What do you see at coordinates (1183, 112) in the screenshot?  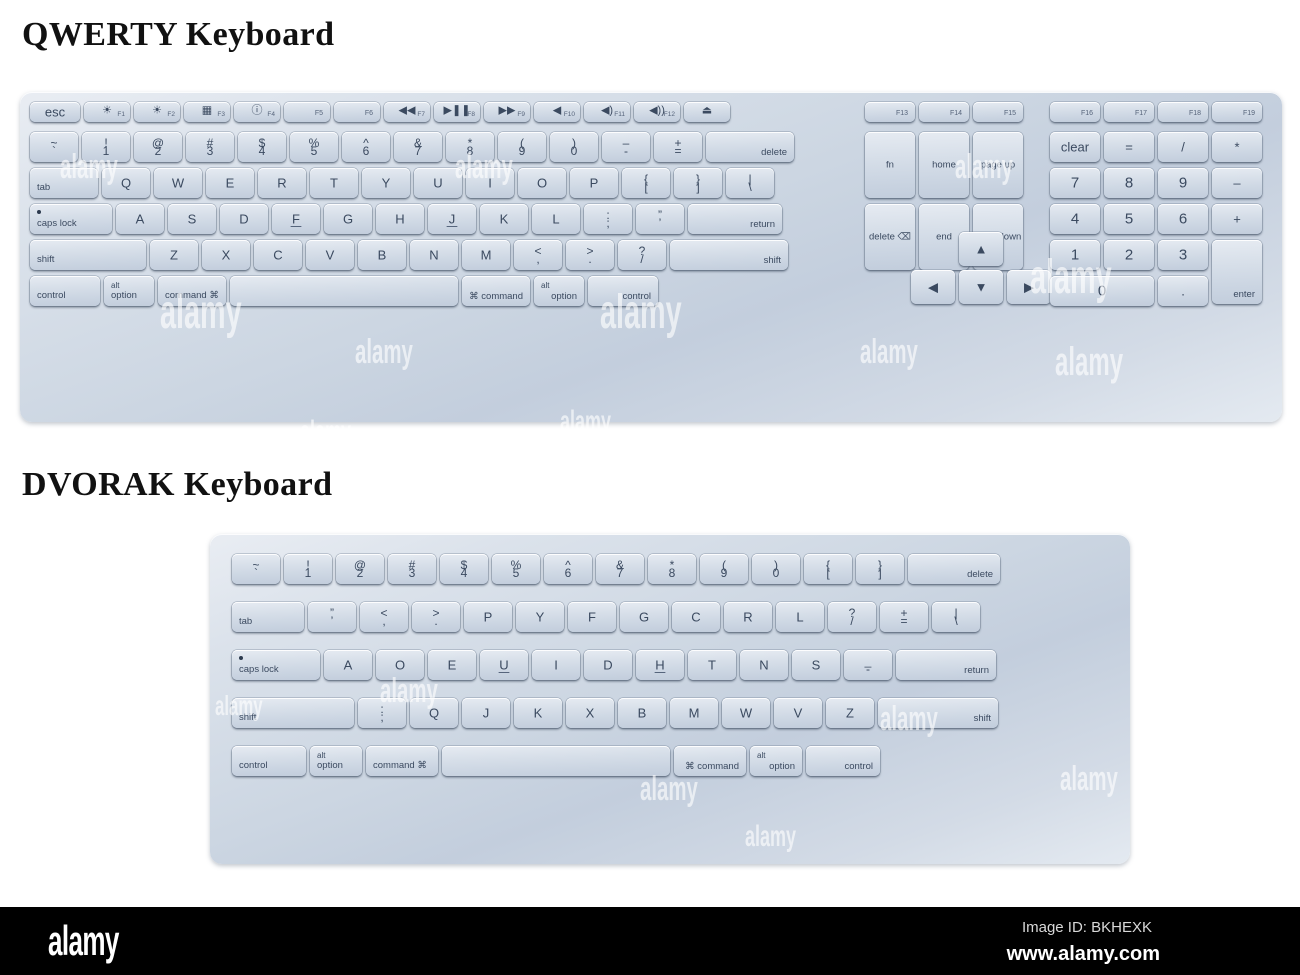 I see `key-f18: F18` at bounding box center [1183, 112].